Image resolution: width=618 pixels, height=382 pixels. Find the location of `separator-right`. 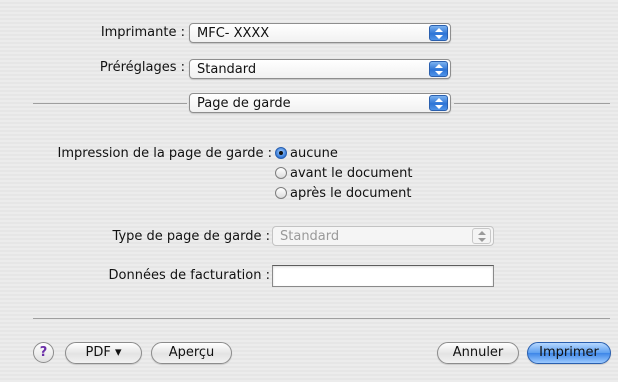

separator-right is located at coordinates (532, 103).